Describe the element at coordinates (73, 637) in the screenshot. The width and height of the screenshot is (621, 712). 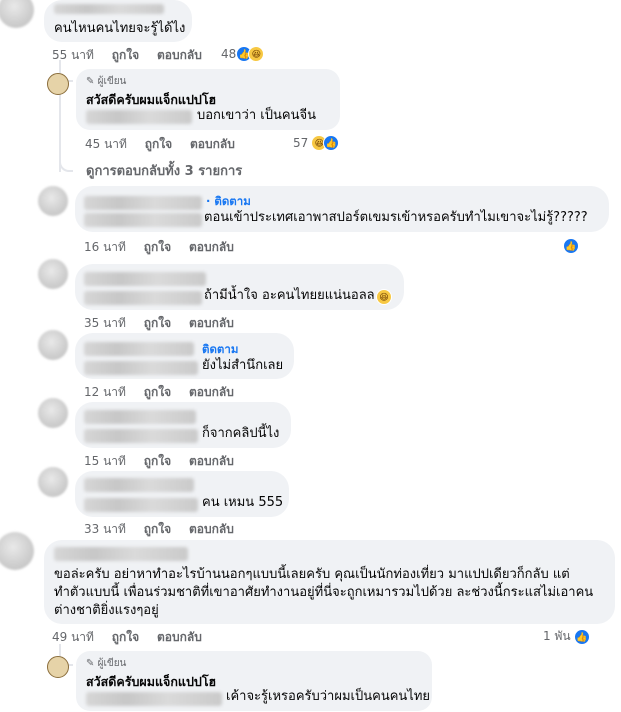
I see `comment-time: 49 นาที` at that location.